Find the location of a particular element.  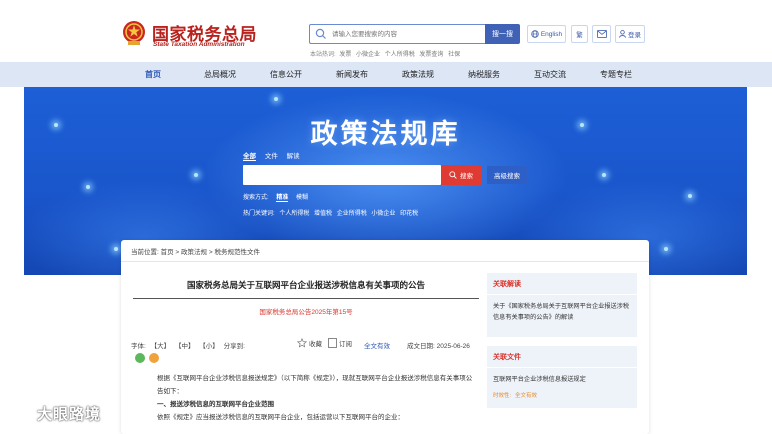

search-mode-exact: 精准 is located at coordinates (282, 198).